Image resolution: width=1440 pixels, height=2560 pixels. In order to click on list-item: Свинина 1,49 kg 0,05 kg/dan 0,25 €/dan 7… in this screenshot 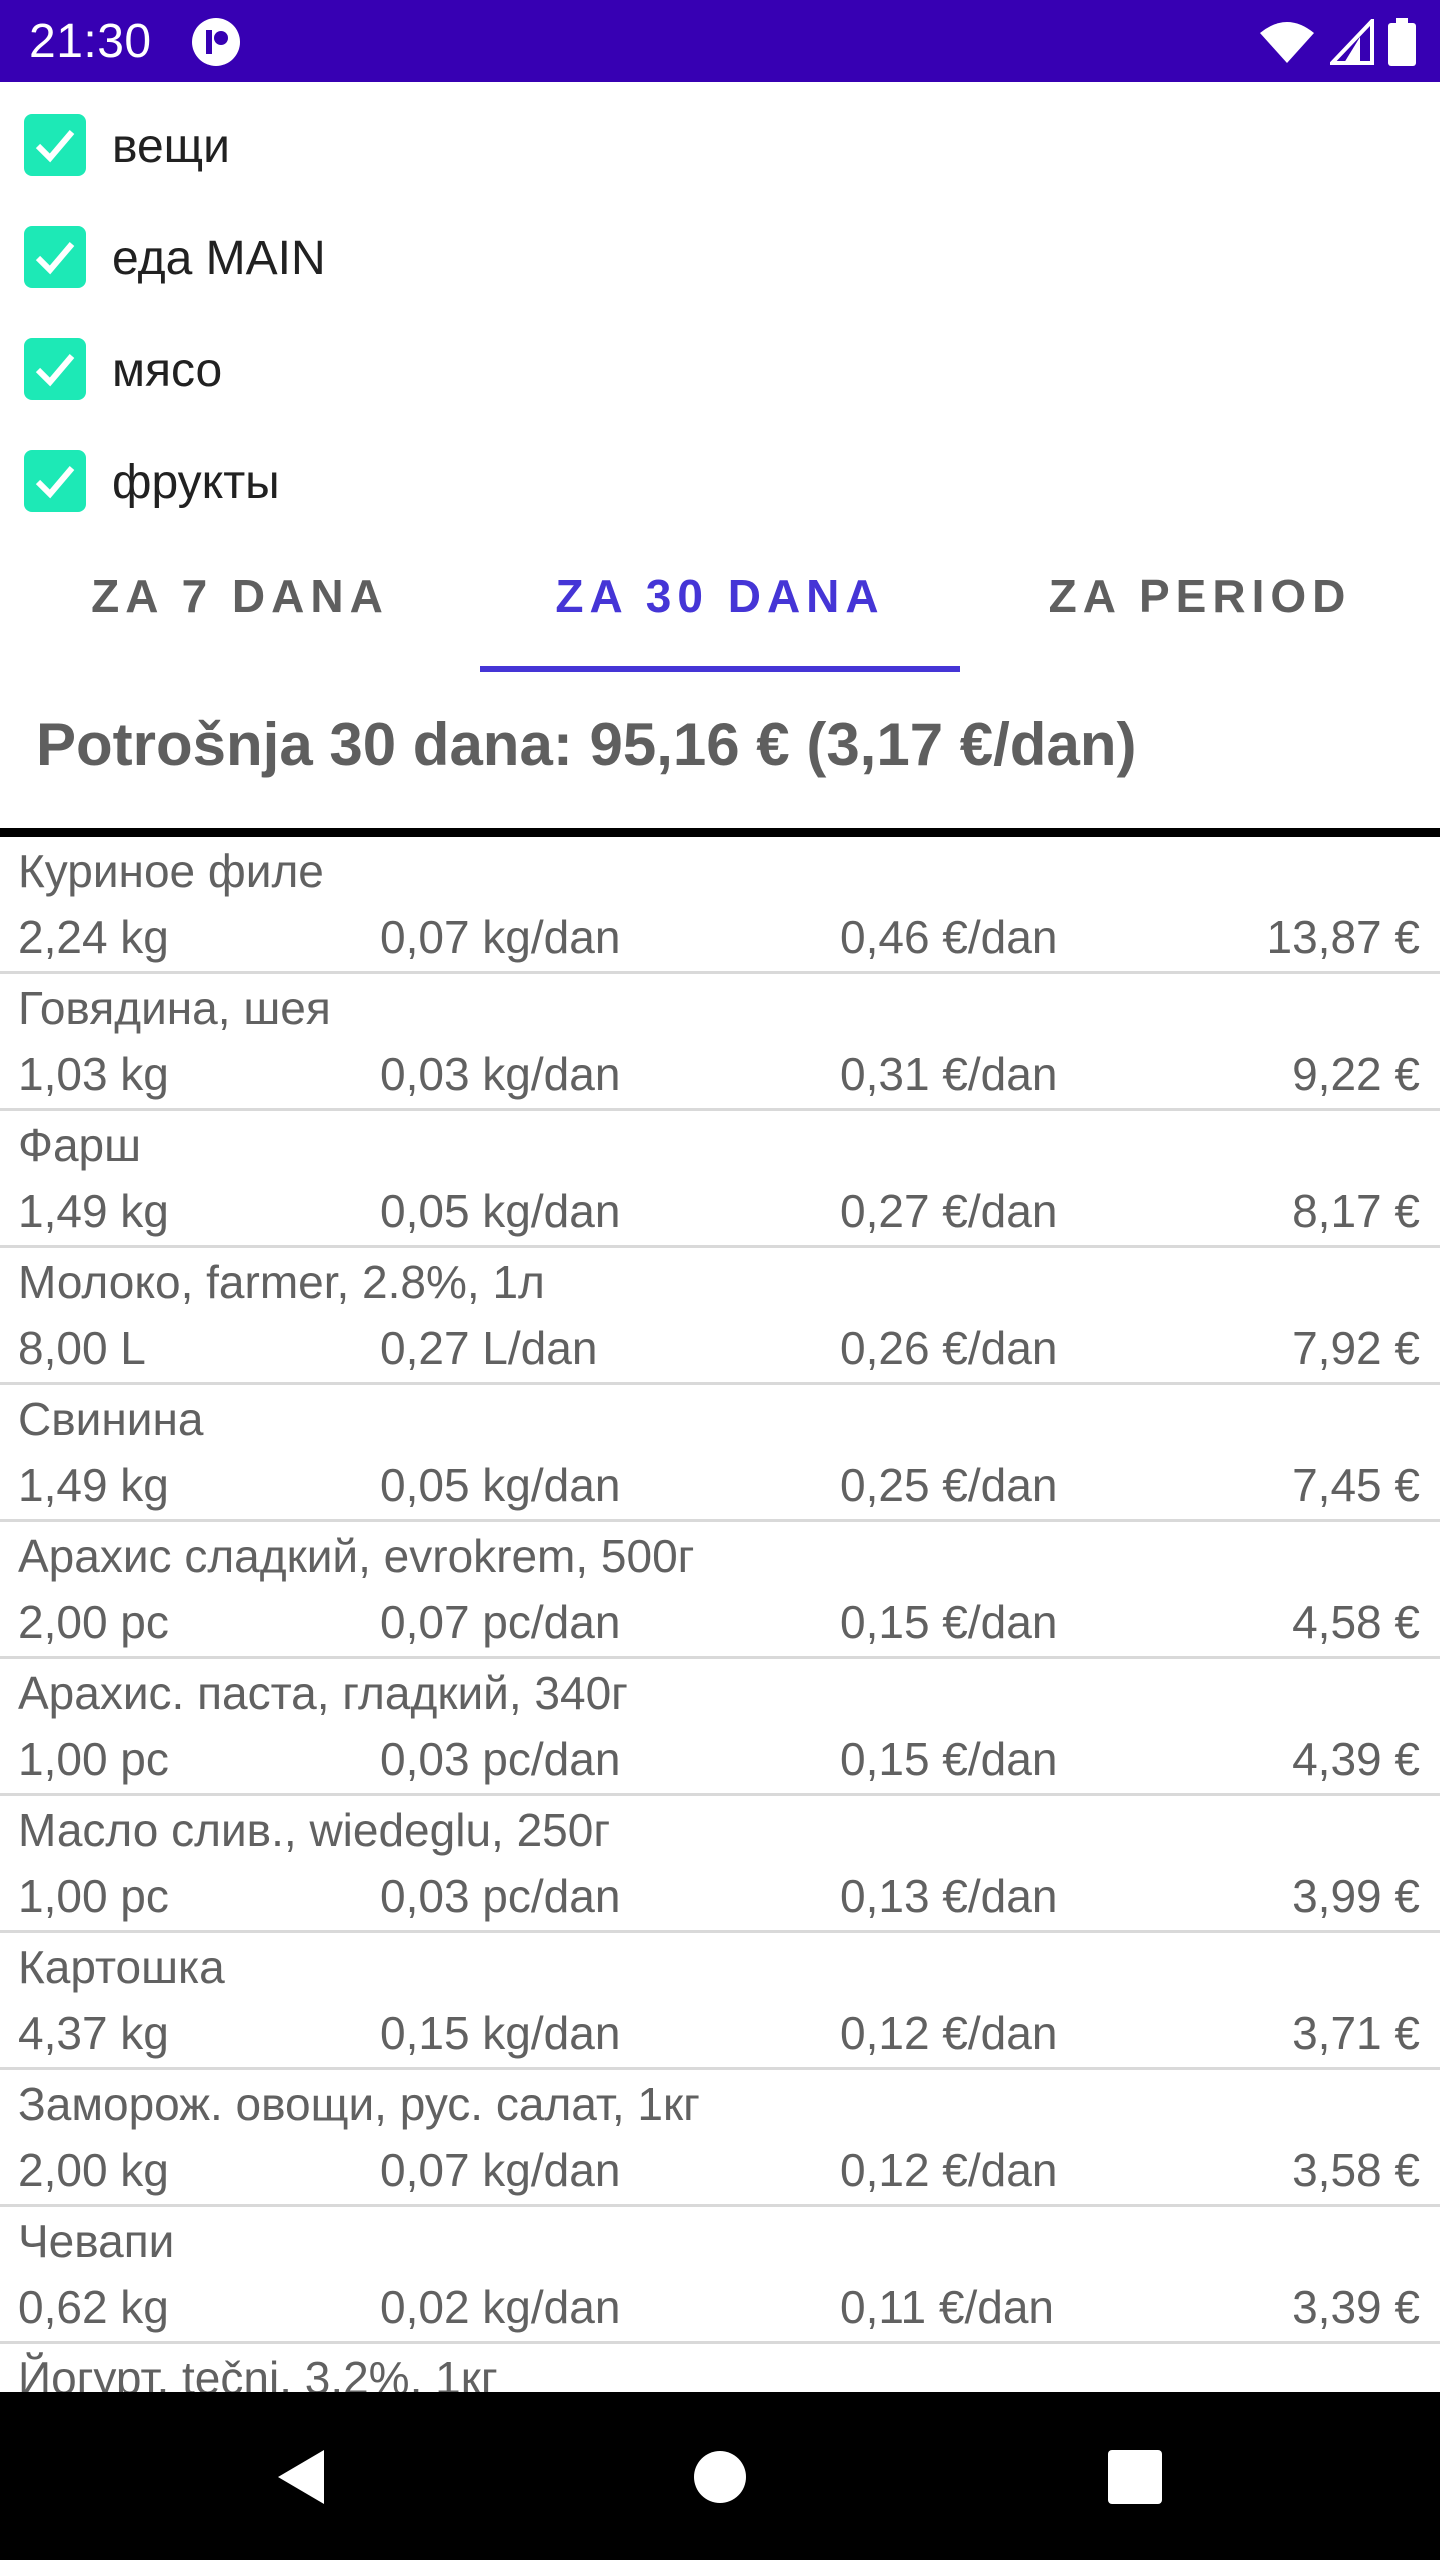, I will do `click(720, 1453)`.